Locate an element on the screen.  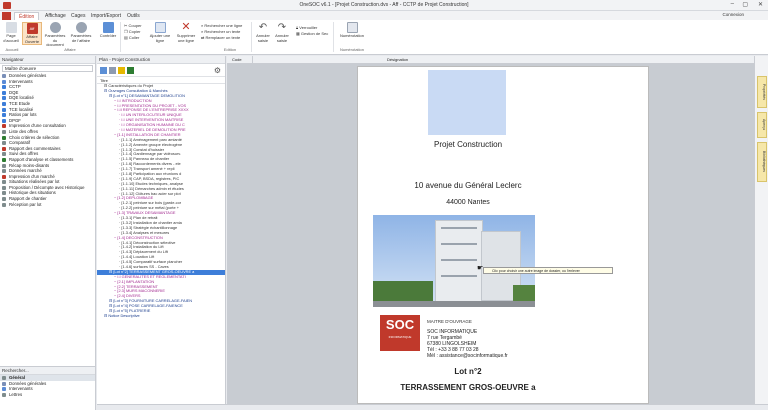
section-icon: ▦ is located at coordinates (298, 33).